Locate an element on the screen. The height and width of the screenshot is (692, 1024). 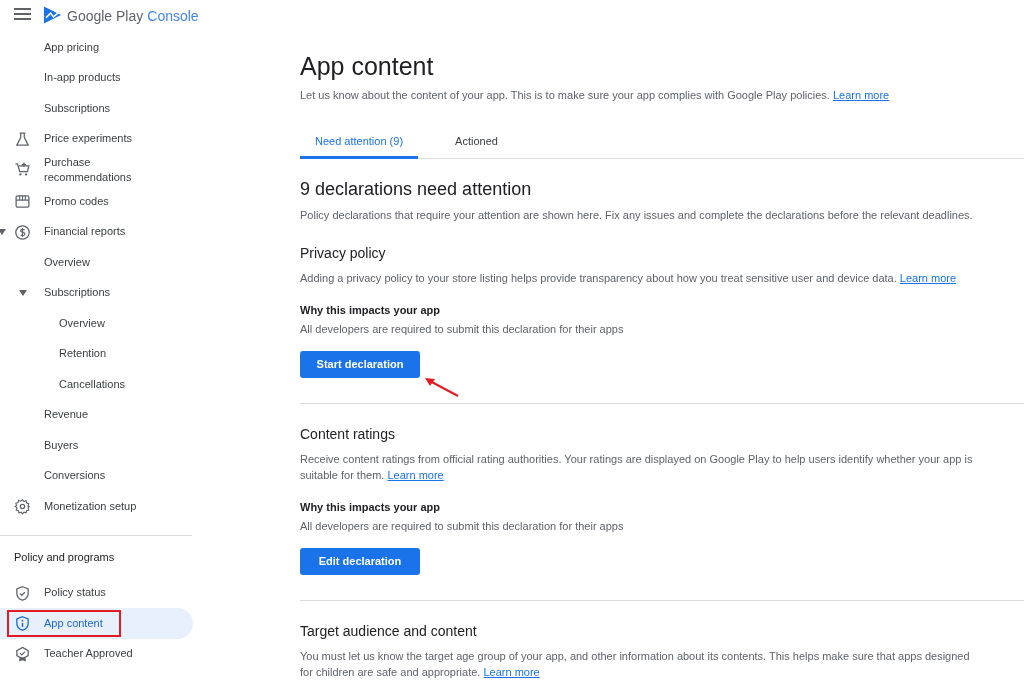
nav-item: Revenue is located at coordinates (99, 415).